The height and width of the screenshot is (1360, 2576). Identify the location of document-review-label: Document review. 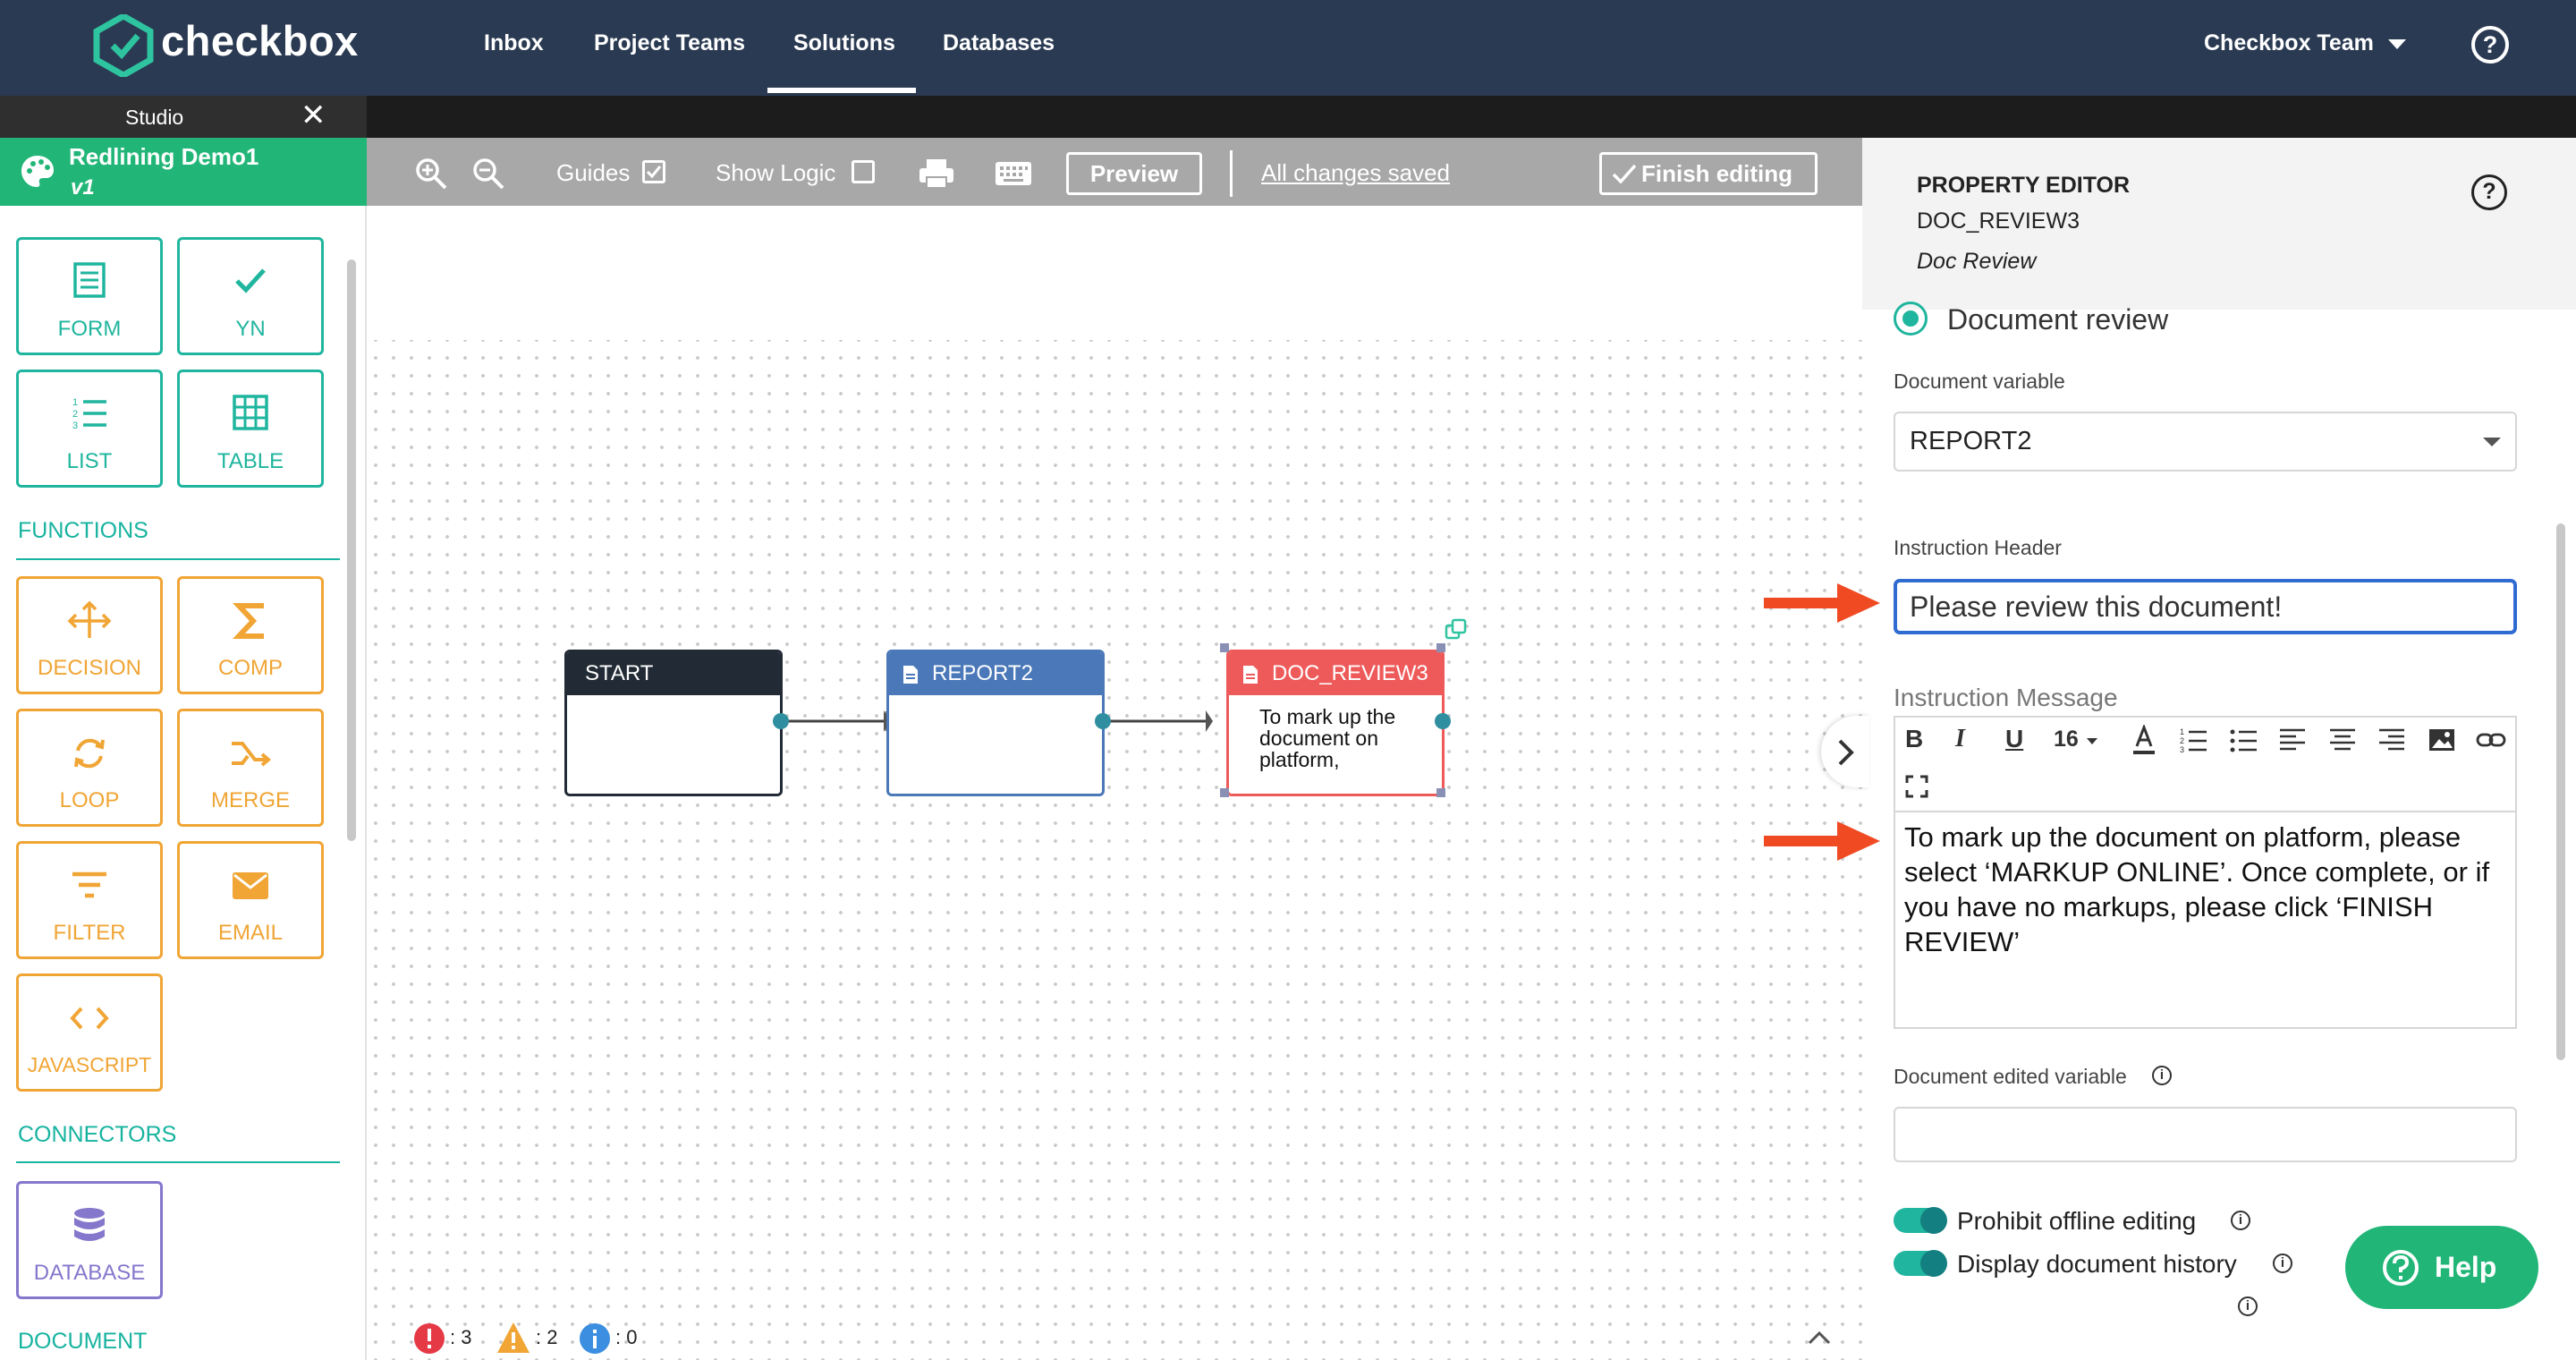
(2058, 320).